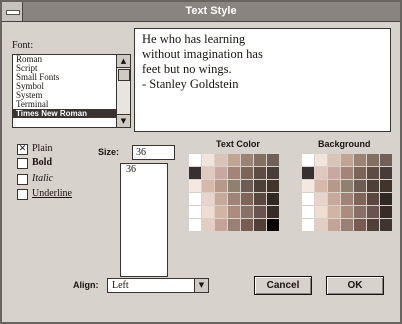 Image resolution: width=402 pixels, height=324 pixels. I want to click on font-list-item: Terminal, so click(64, 104).